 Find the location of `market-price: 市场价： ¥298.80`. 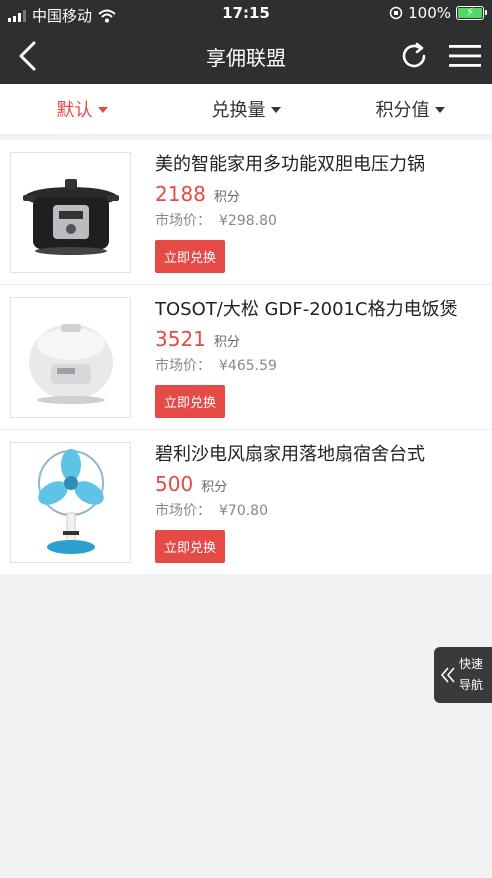

market-price: 市场价： ¥298.80 is located at coordinates (316, 220).